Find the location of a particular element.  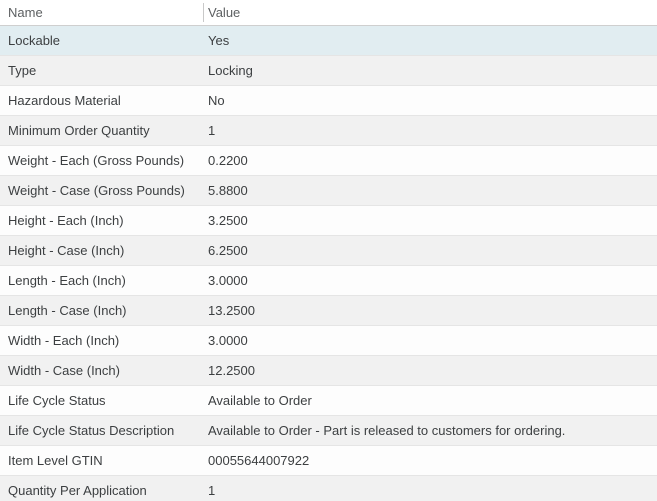

table-row: Length - Case (Inch) 13.2500 is located at coordinates (328, 310).